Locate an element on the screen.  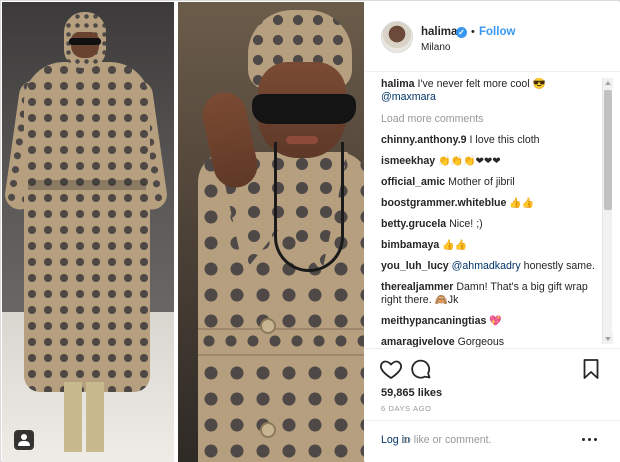
likes-count: 59,865 likes is located at coordinates (411, 393).